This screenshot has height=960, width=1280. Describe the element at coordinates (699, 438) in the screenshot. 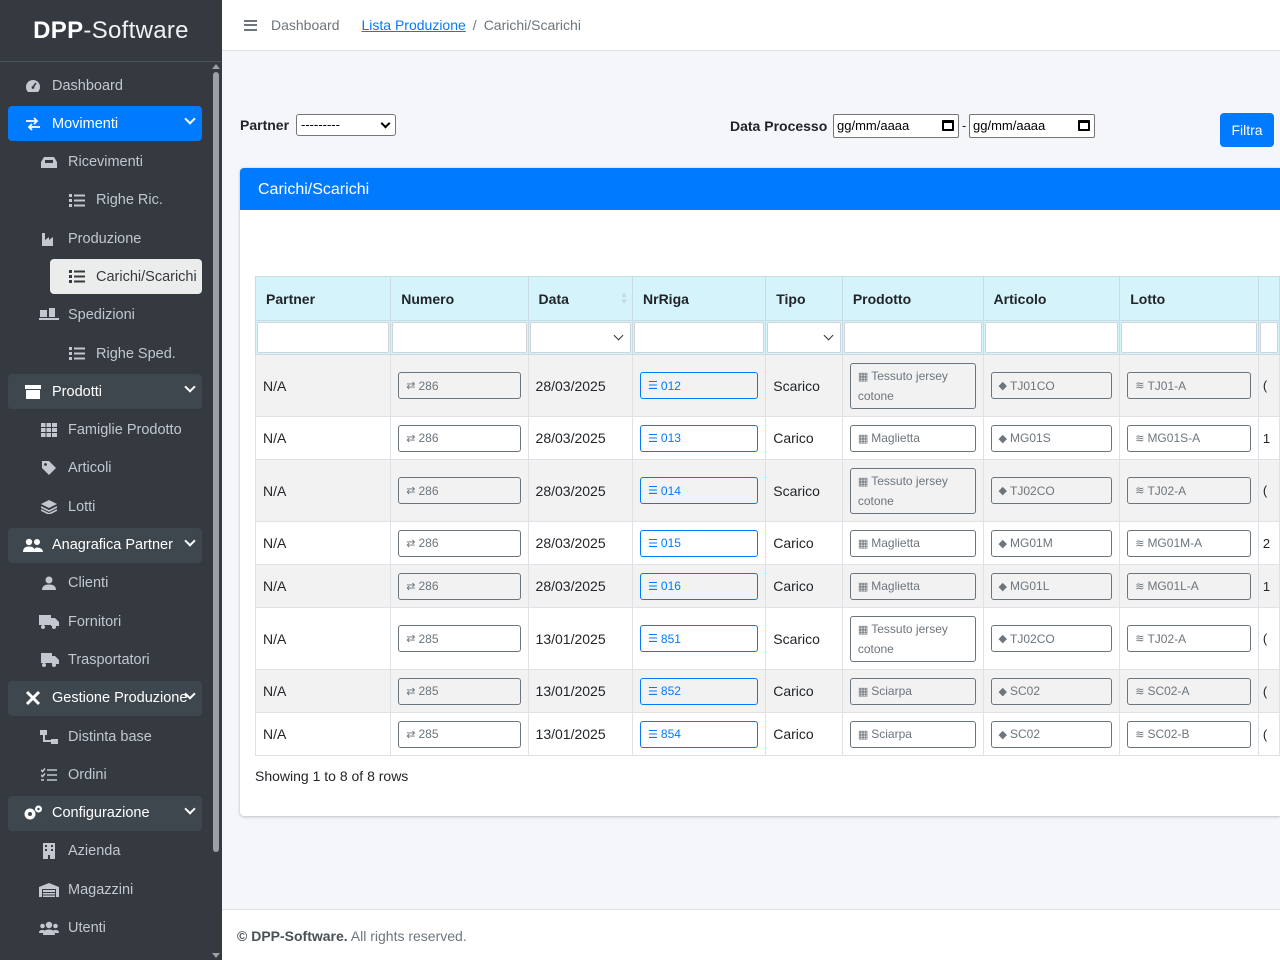

I see `nrriga-link: ☰ 013` at that location.